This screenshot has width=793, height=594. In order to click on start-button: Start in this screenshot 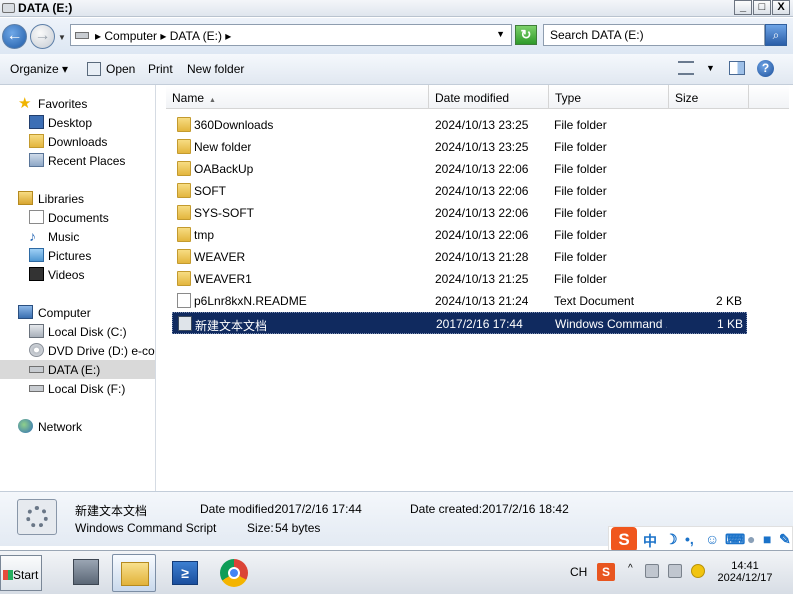, I will do `click(21, 573)`.